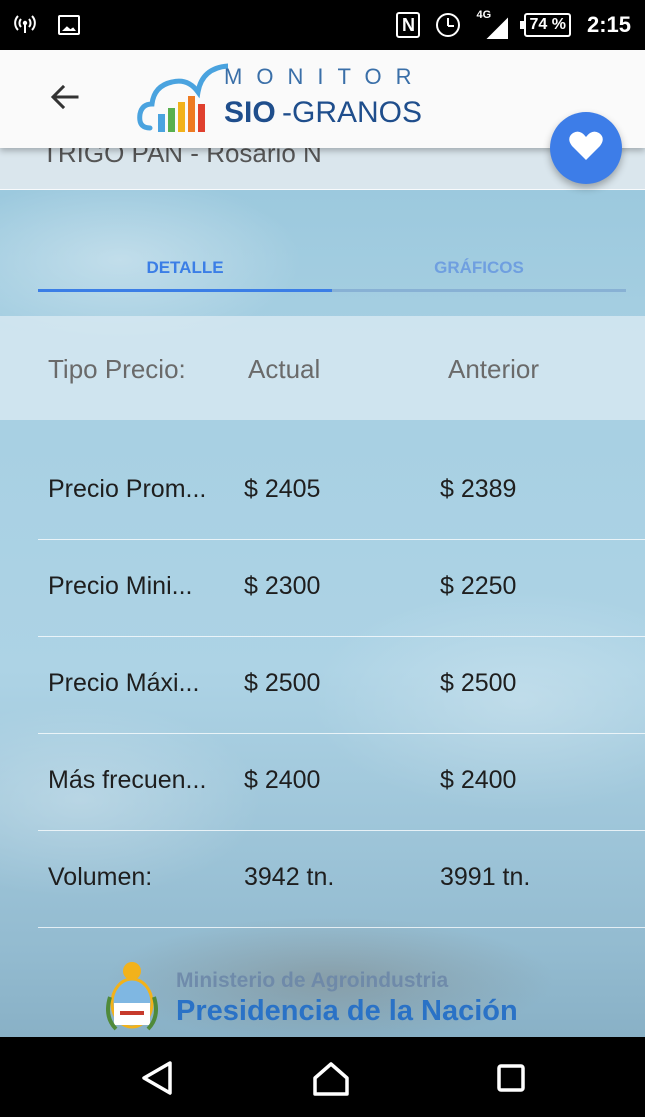  I want to click on header-actual: Actual, so click(284, 369).